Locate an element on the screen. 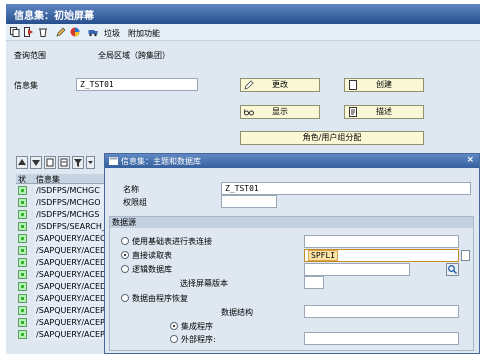 The image size is (484, 356). change-button: 更改 is located at coordinates (280, 85).